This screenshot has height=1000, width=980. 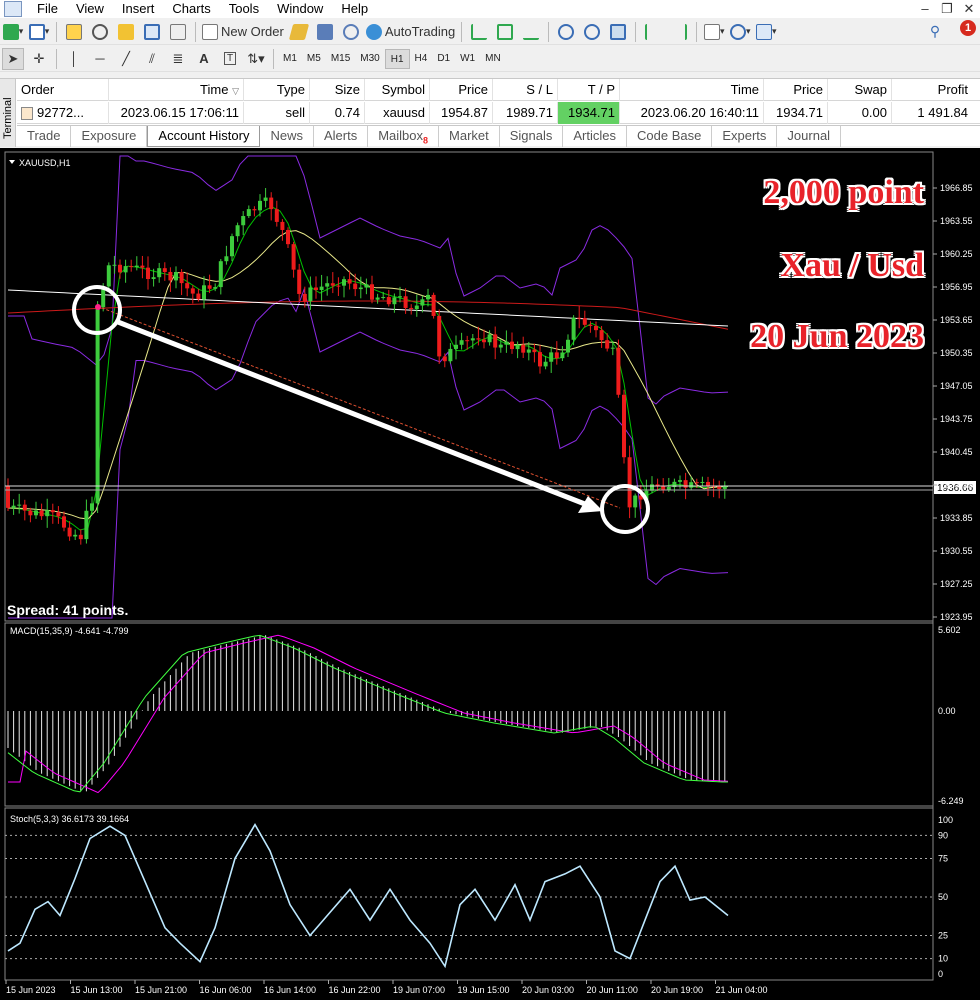 I want to click on minimize-button: –, so click(x=925, y=9).